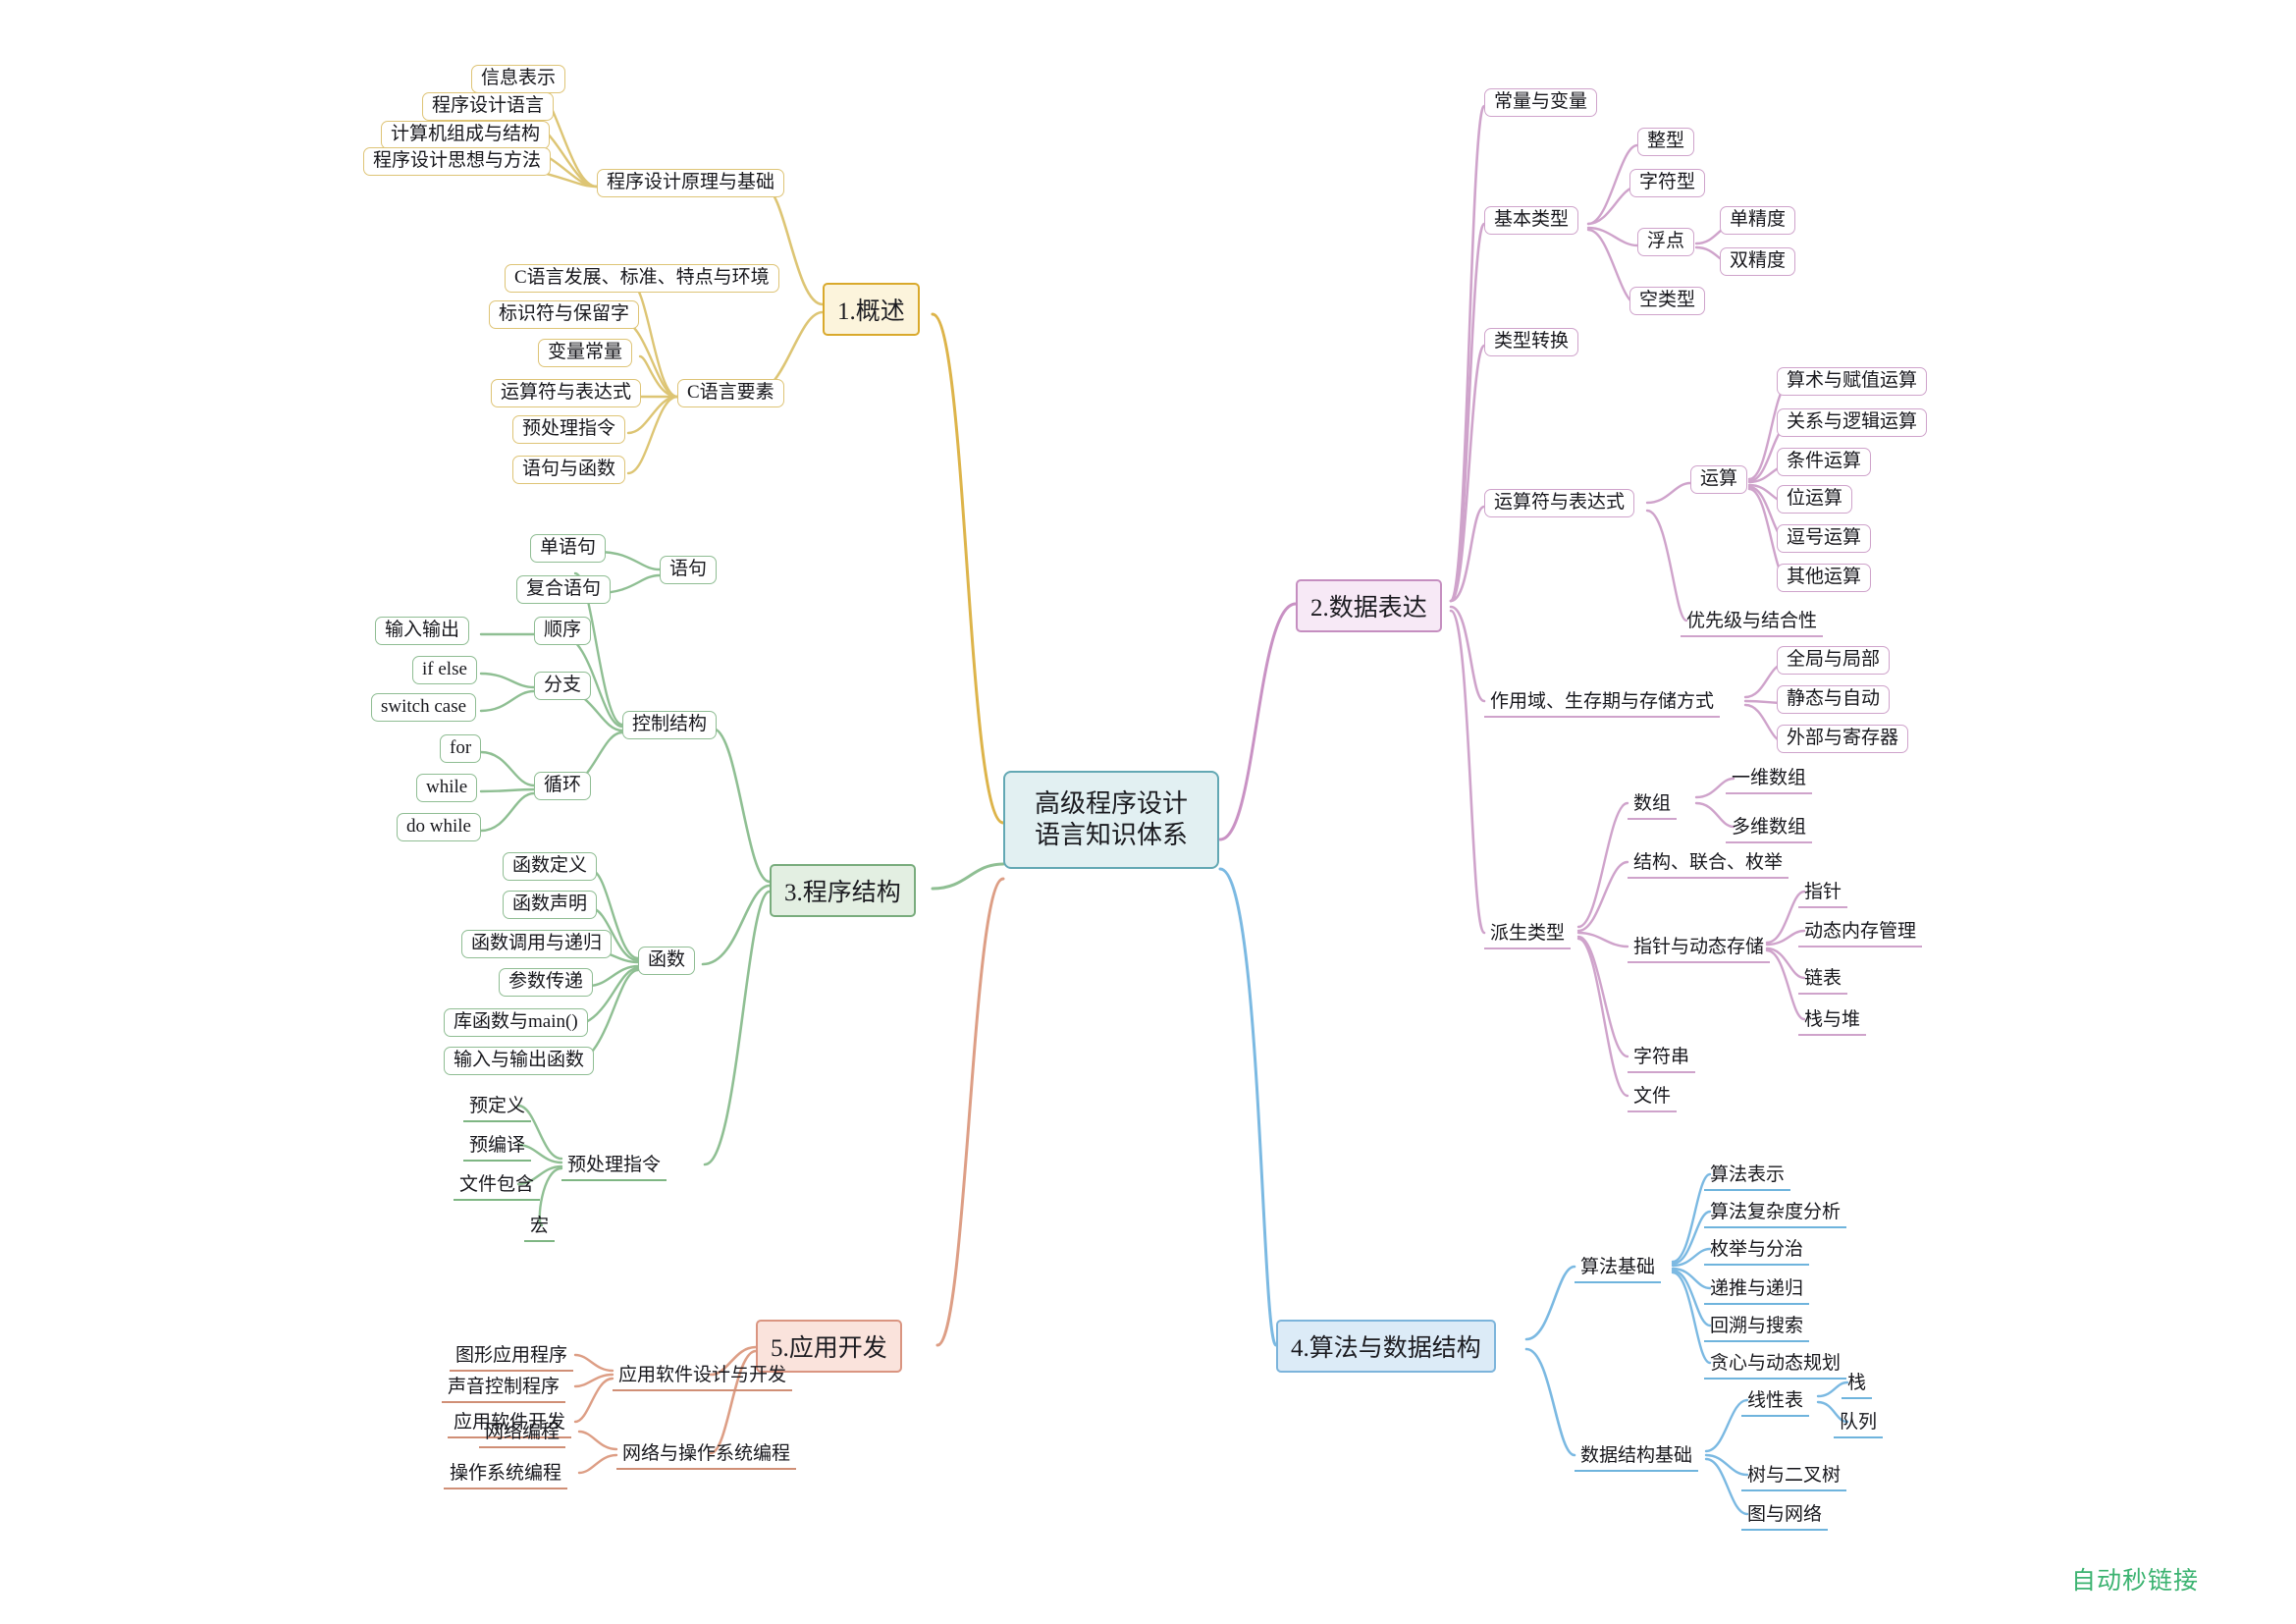  I want to click on node-derived-types: 派生类型, so click(1528, 933).